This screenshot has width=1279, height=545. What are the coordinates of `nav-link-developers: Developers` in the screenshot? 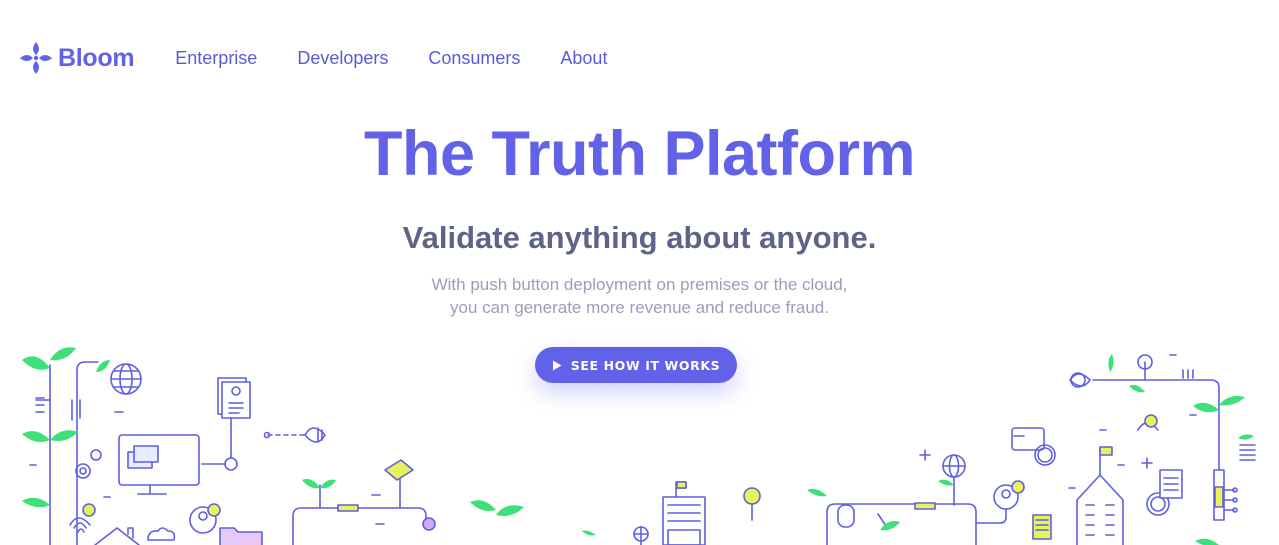 It's located at (342, 58).